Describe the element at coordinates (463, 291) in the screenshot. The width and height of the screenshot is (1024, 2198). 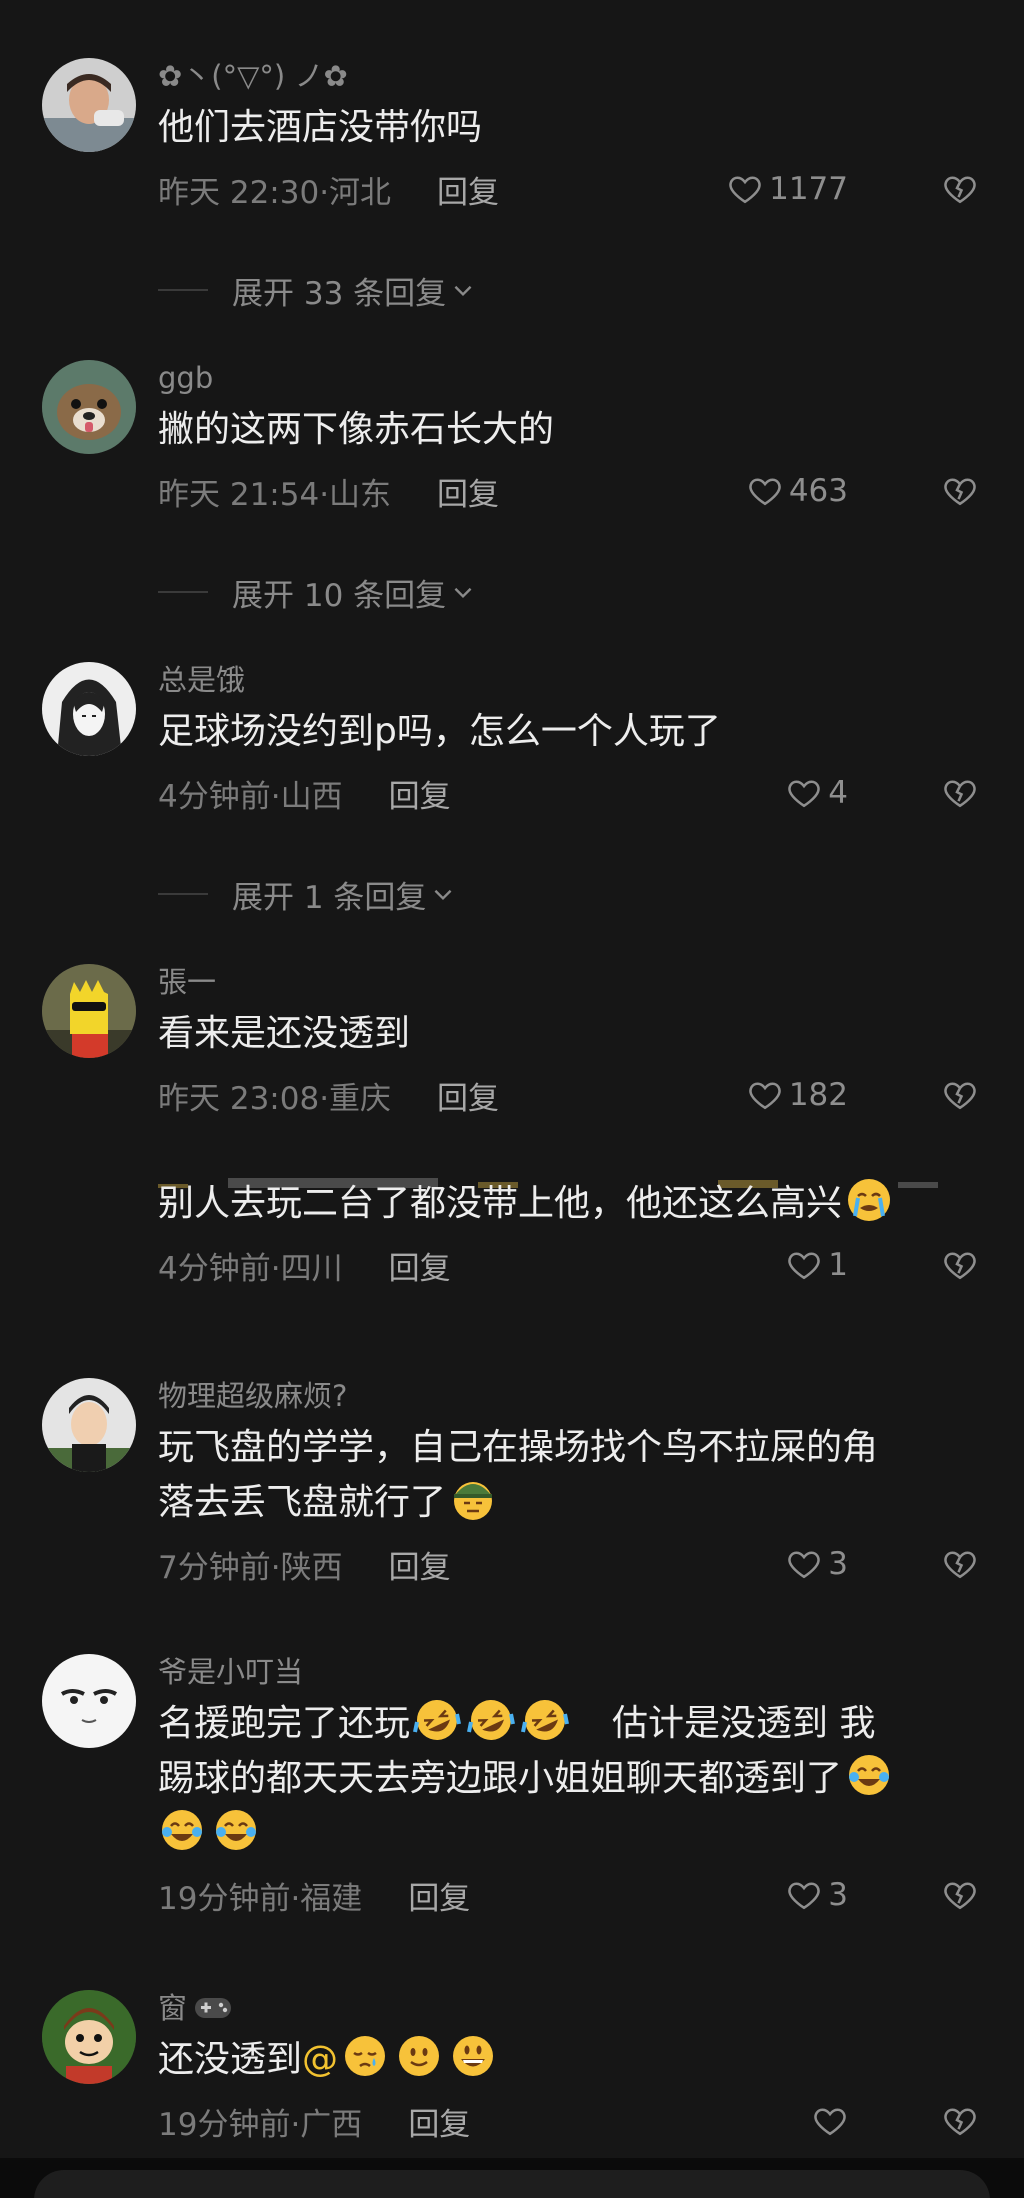
I see `chevron-down-icon` at that location.